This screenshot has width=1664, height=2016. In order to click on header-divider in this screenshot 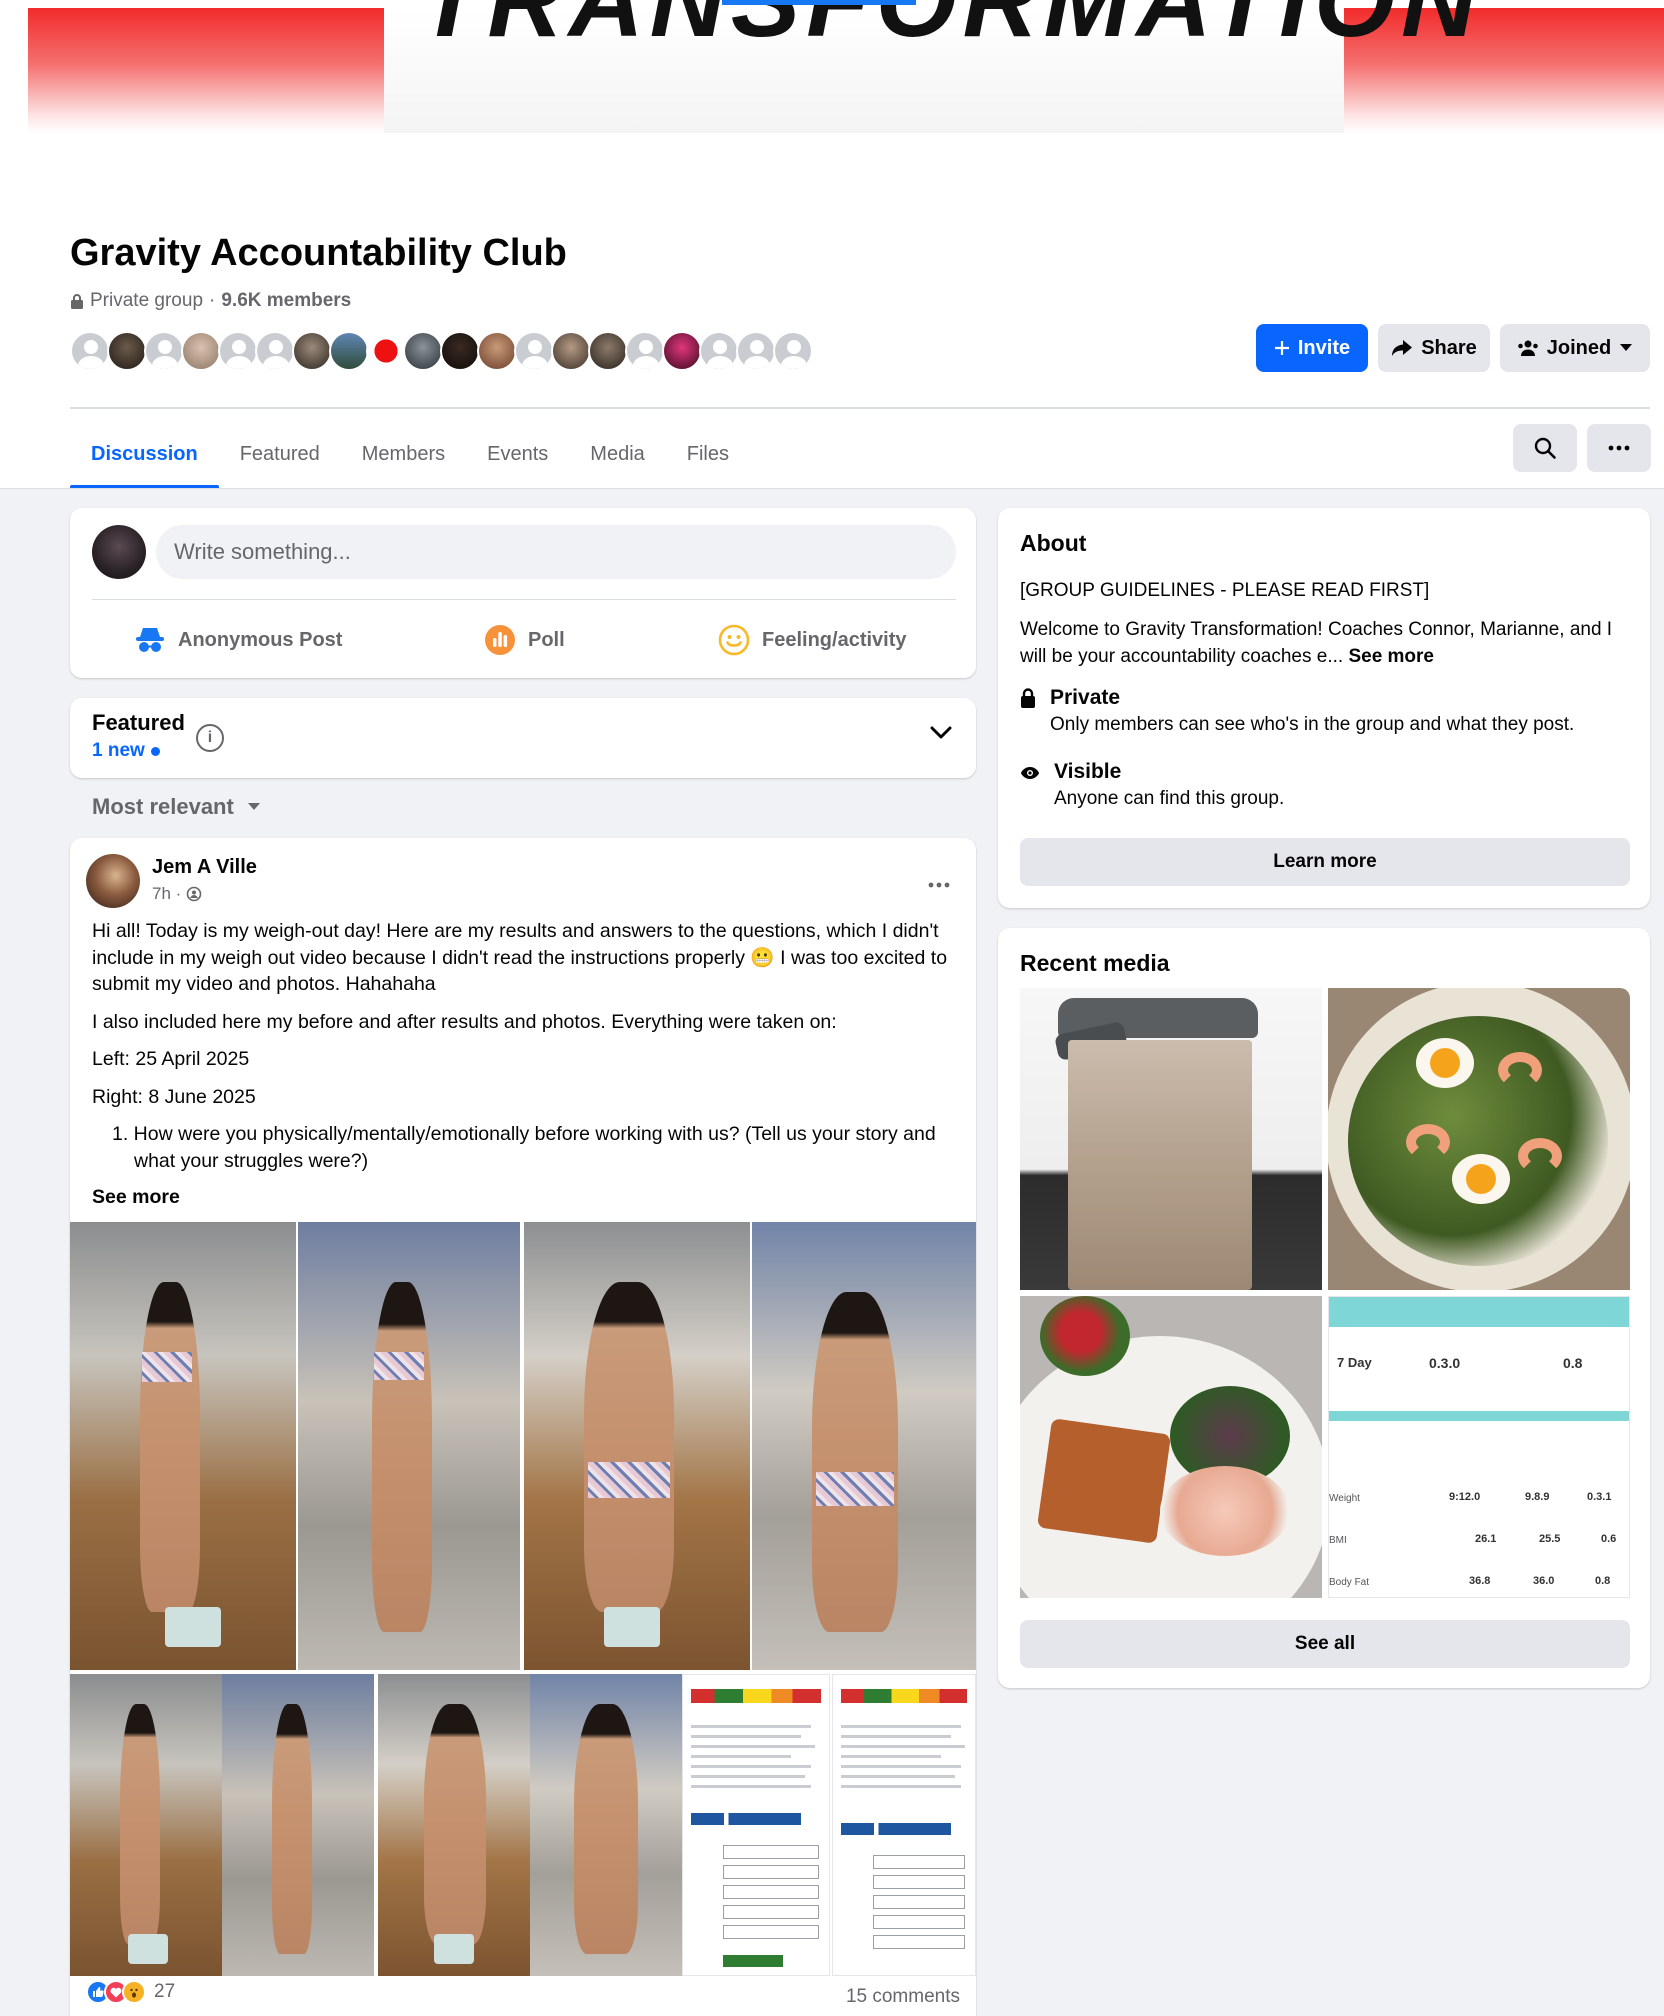, I will do `click(860, 408)`.